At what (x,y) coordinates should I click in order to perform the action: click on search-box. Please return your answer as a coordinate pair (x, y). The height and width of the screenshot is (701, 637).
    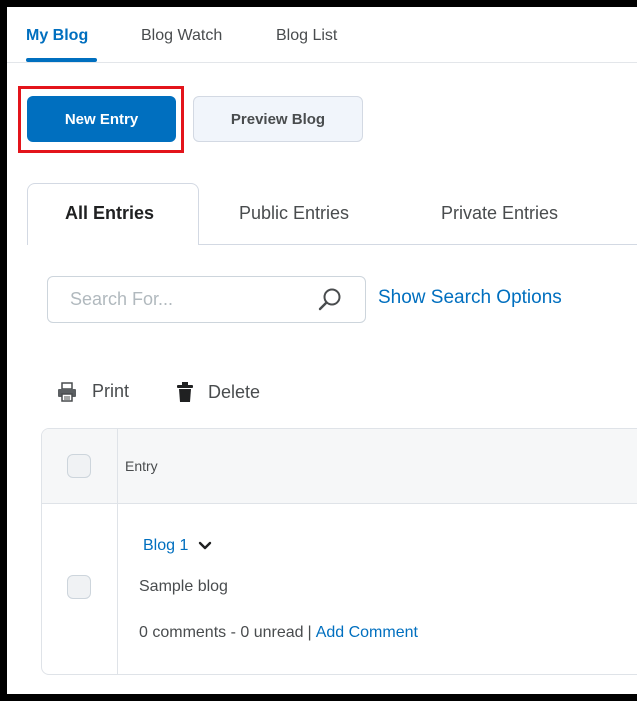
    Looking at the image, I should click on (206, 299).